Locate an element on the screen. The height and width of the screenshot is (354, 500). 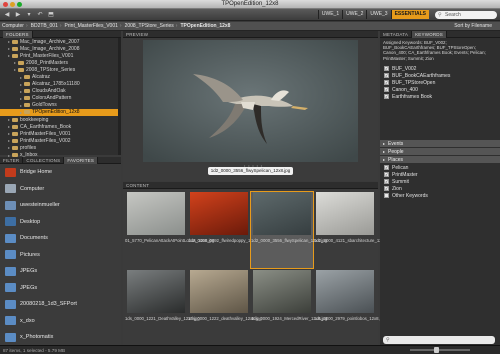
favorite-item: uwesteinmueller is located at coordinates (60, 205).